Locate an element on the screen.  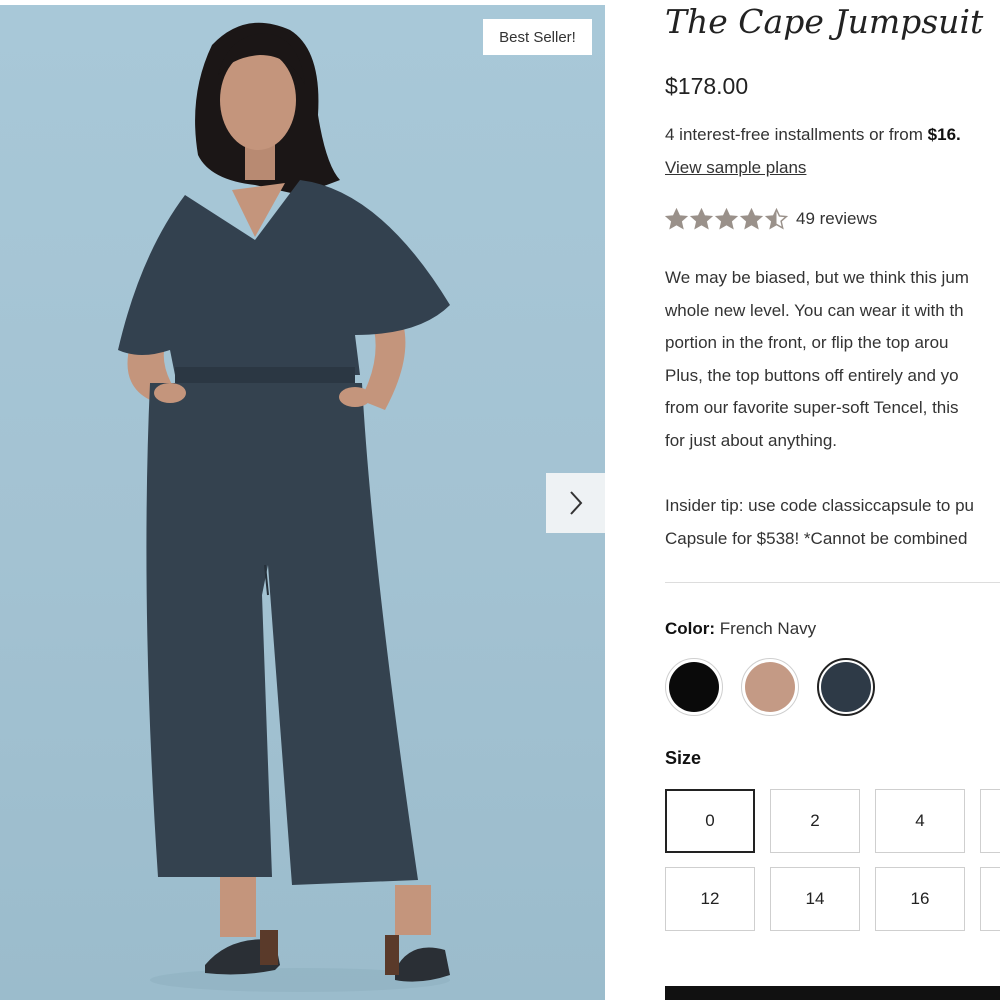
view-sample-plans-link: View sample plans is located at coordinates (735, 168).